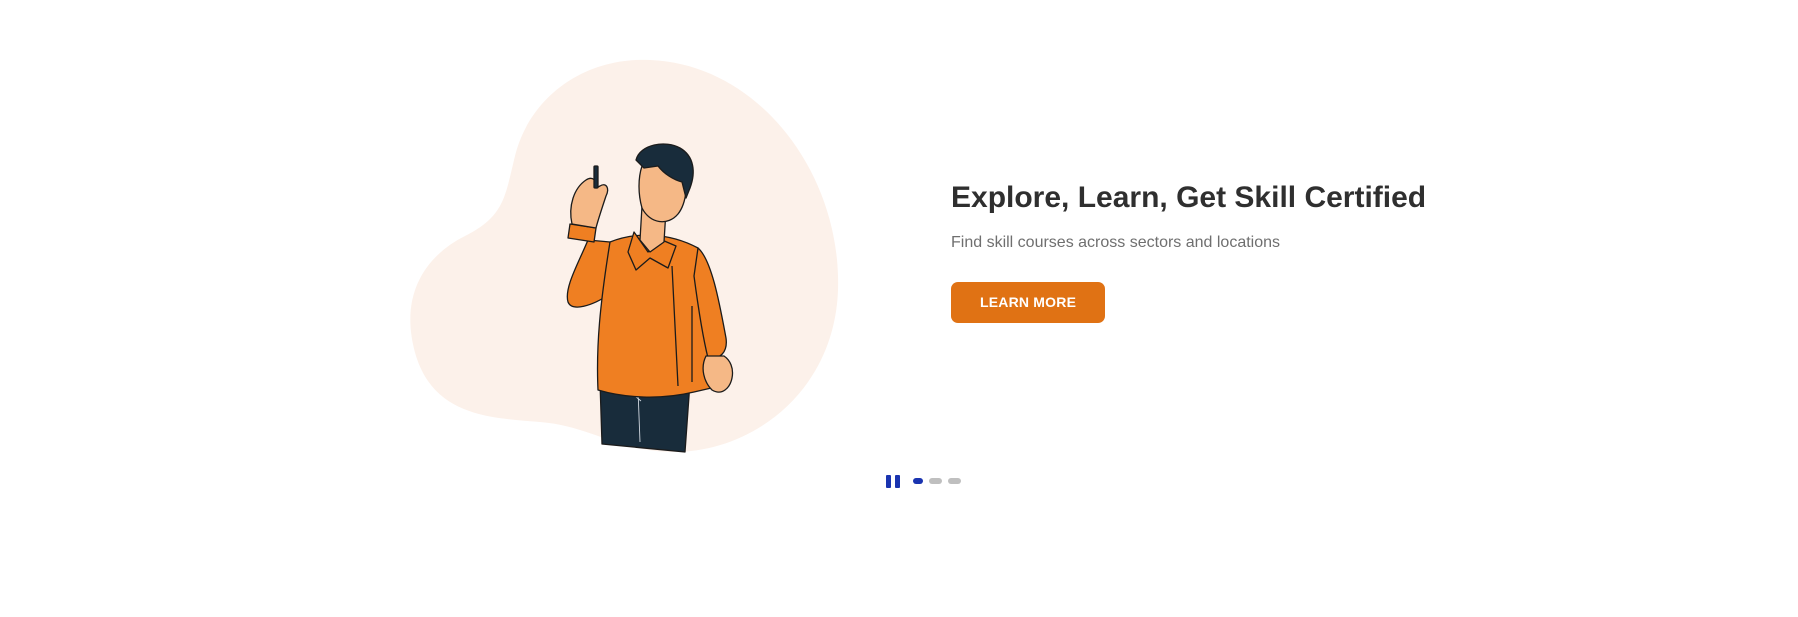  I want to click on pause-bar-right, so click(897, 481).